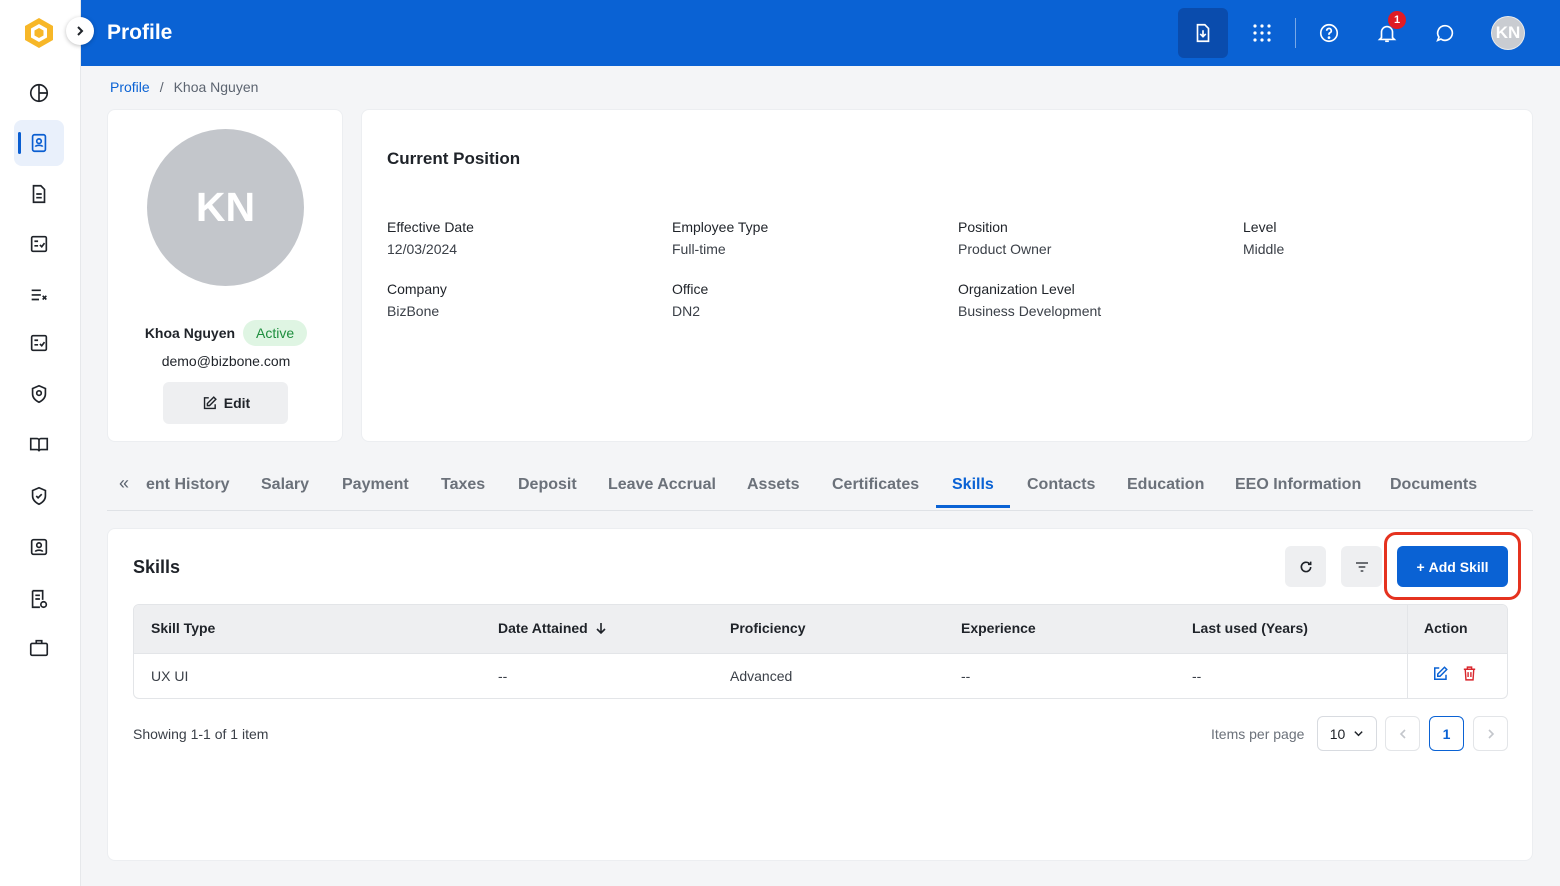 This screenshot has height=886, width=1560. I want to click on tabs-scroll-left-icon: «, so click(124, 483).